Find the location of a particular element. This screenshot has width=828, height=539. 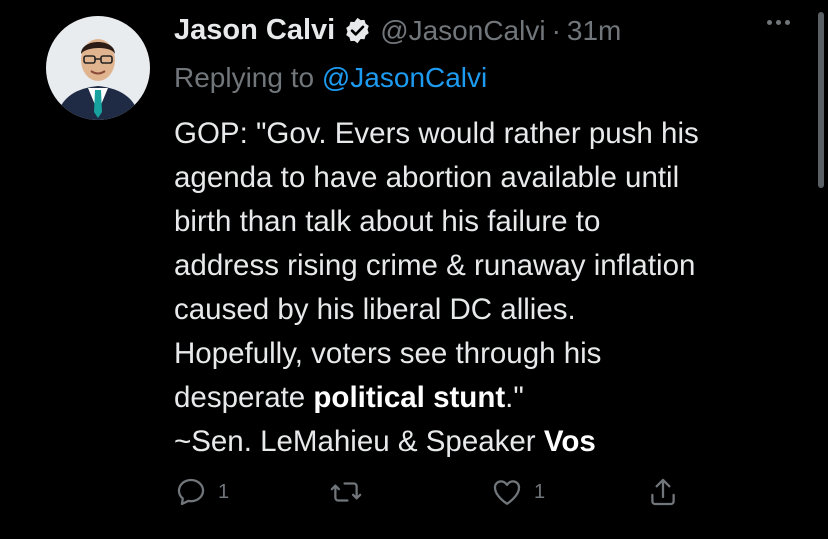

like-icon is located at coordinates (507, 492).